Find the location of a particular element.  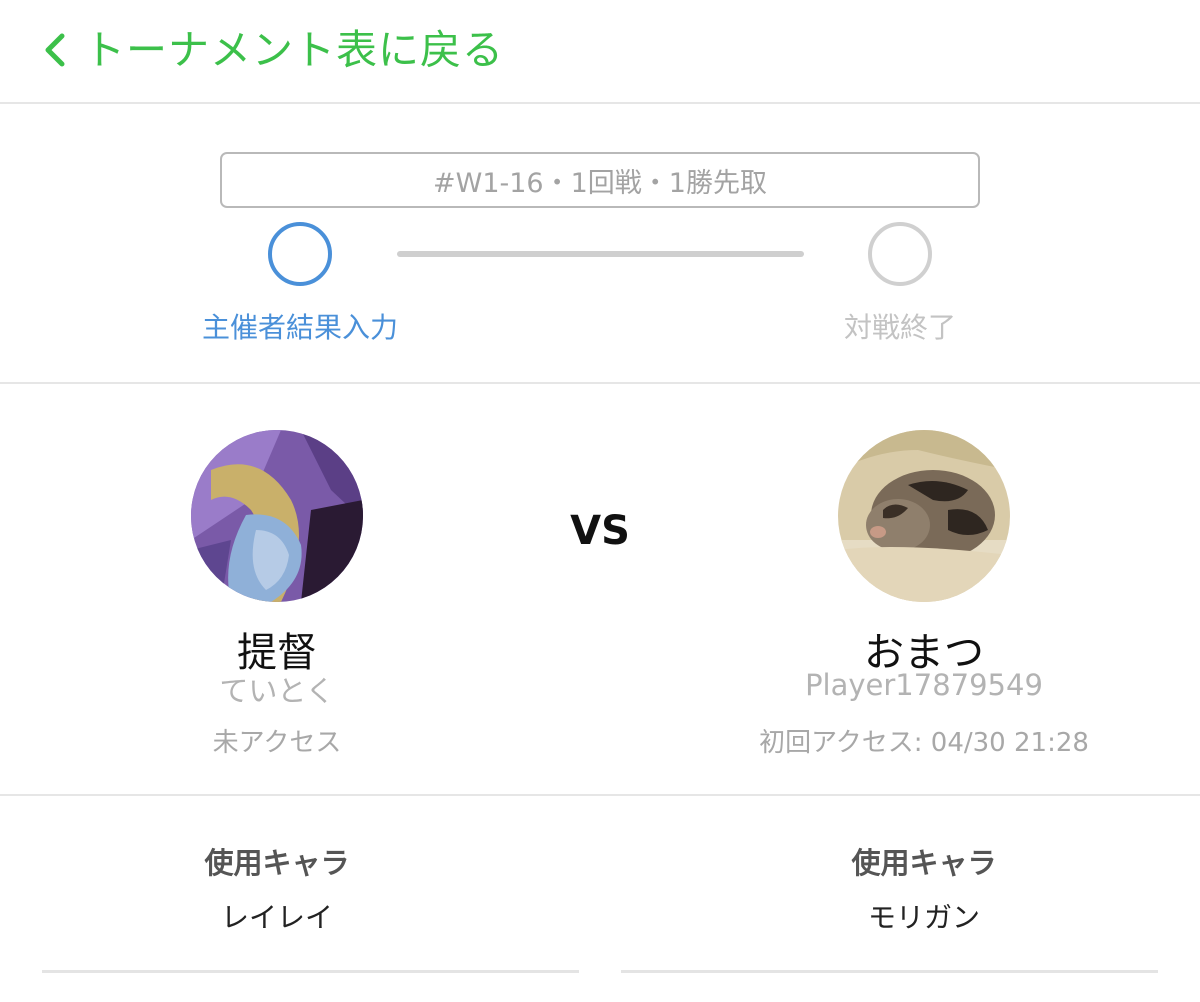

player2-avatar is located at coordinates (924, 516).